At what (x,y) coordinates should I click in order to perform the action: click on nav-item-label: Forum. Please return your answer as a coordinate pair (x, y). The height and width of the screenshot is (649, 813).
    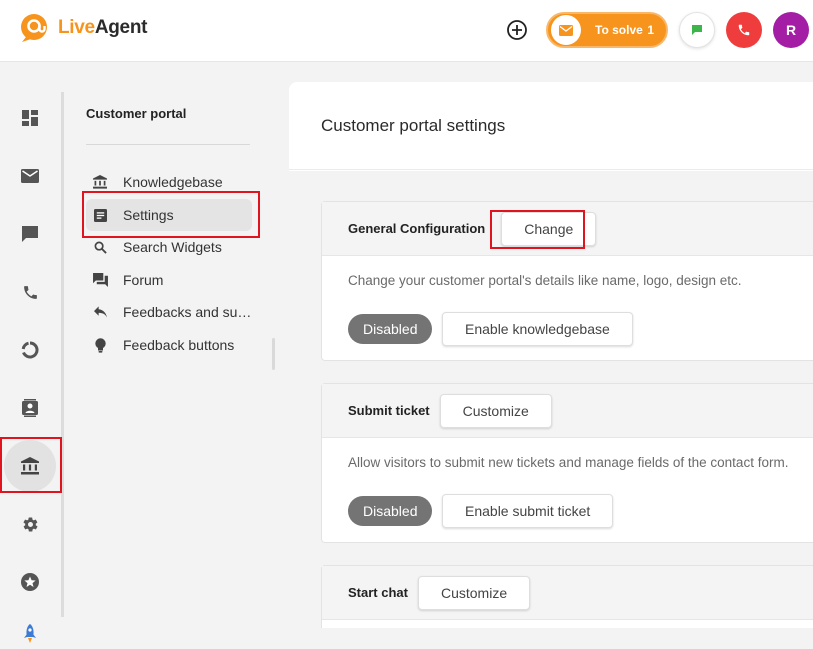
    Looking at the image, I should click on (143, 280).